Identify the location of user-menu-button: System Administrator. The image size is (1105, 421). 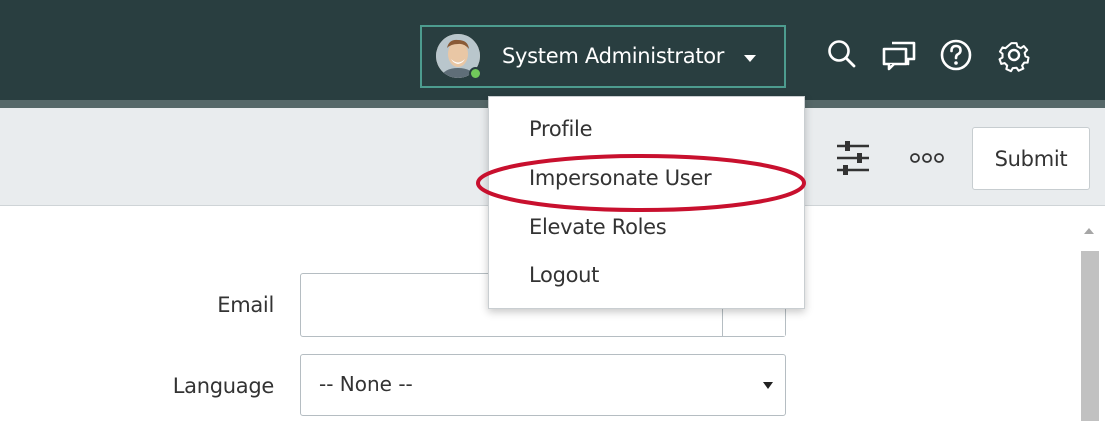
(603, 56).